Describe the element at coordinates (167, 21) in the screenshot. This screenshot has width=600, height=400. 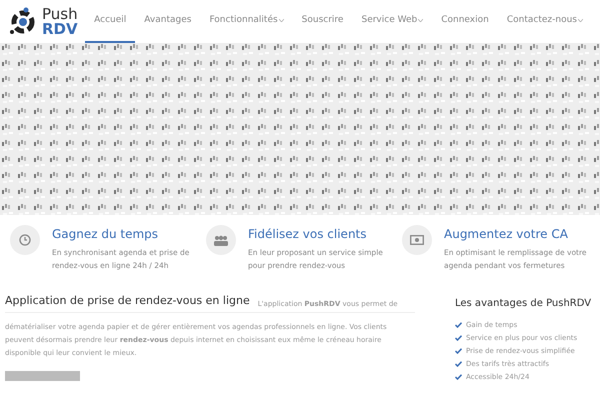
I see `nav-link: Avantages` at that location.